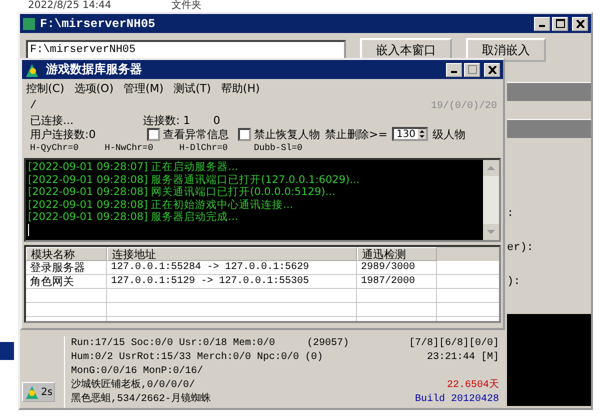 Image resolution: width=608 pixels, height=417 pixels. I want to click on menu-item: 控制(C), so click(45, 89).